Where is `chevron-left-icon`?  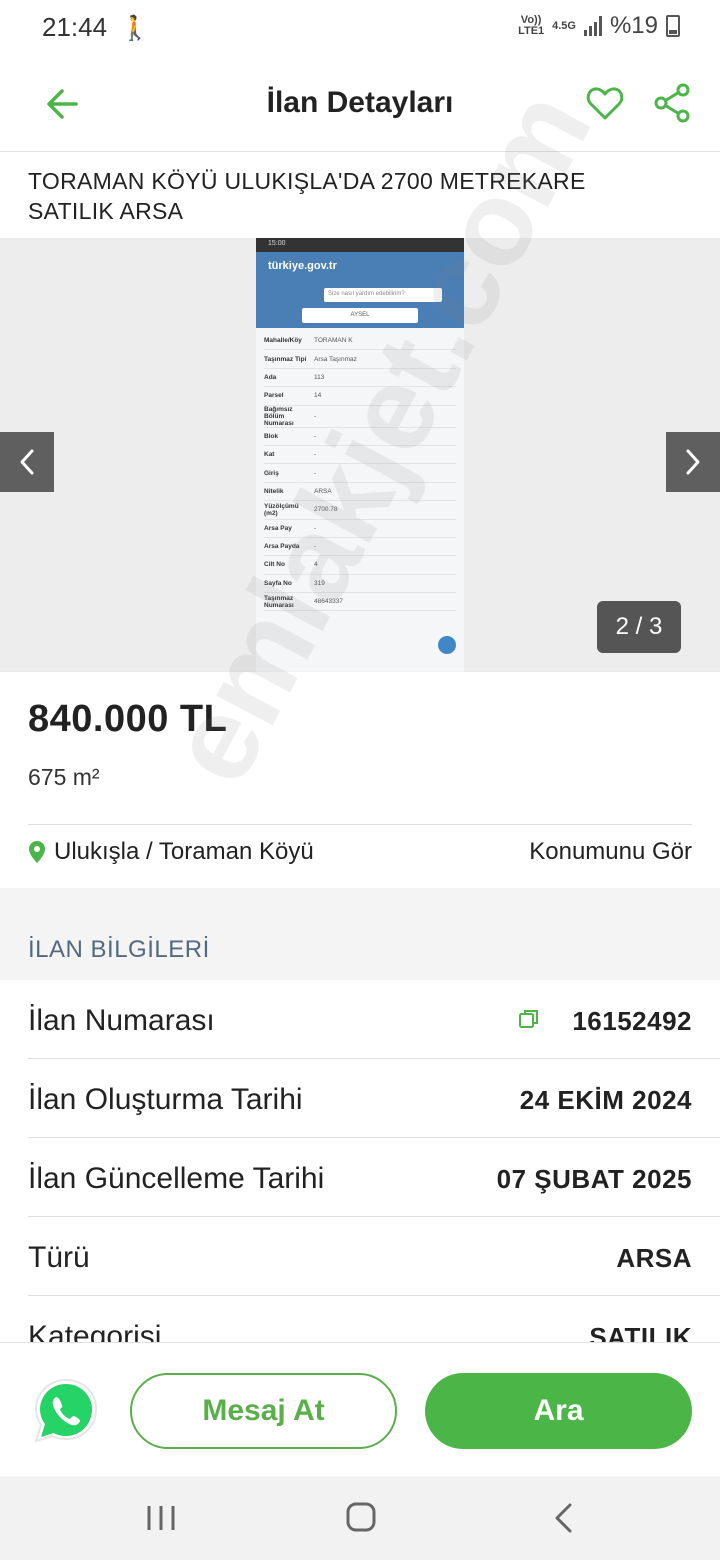 chevron-left-icon is located at coordinates (27, 462).